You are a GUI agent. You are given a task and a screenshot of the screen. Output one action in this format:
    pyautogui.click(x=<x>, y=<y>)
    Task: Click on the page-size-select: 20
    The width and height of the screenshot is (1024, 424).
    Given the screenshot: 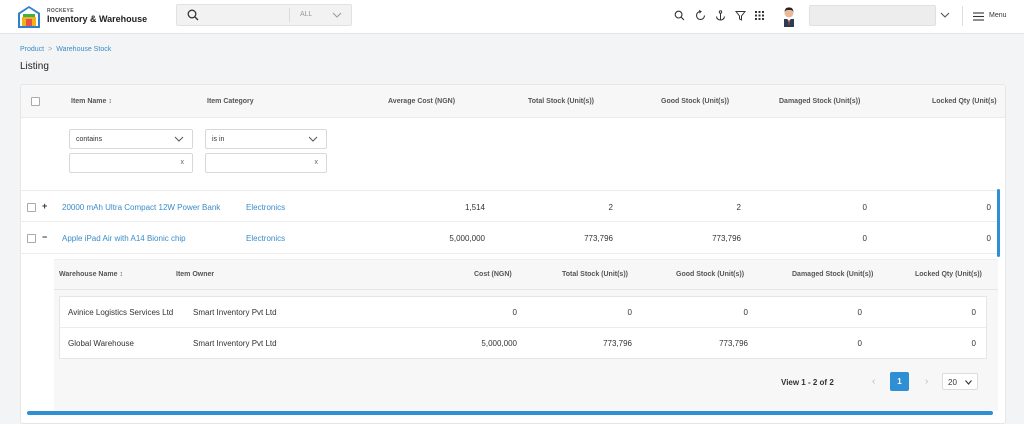 What is the action you would take?
    pyautogui.click(x=960, y=381)
    